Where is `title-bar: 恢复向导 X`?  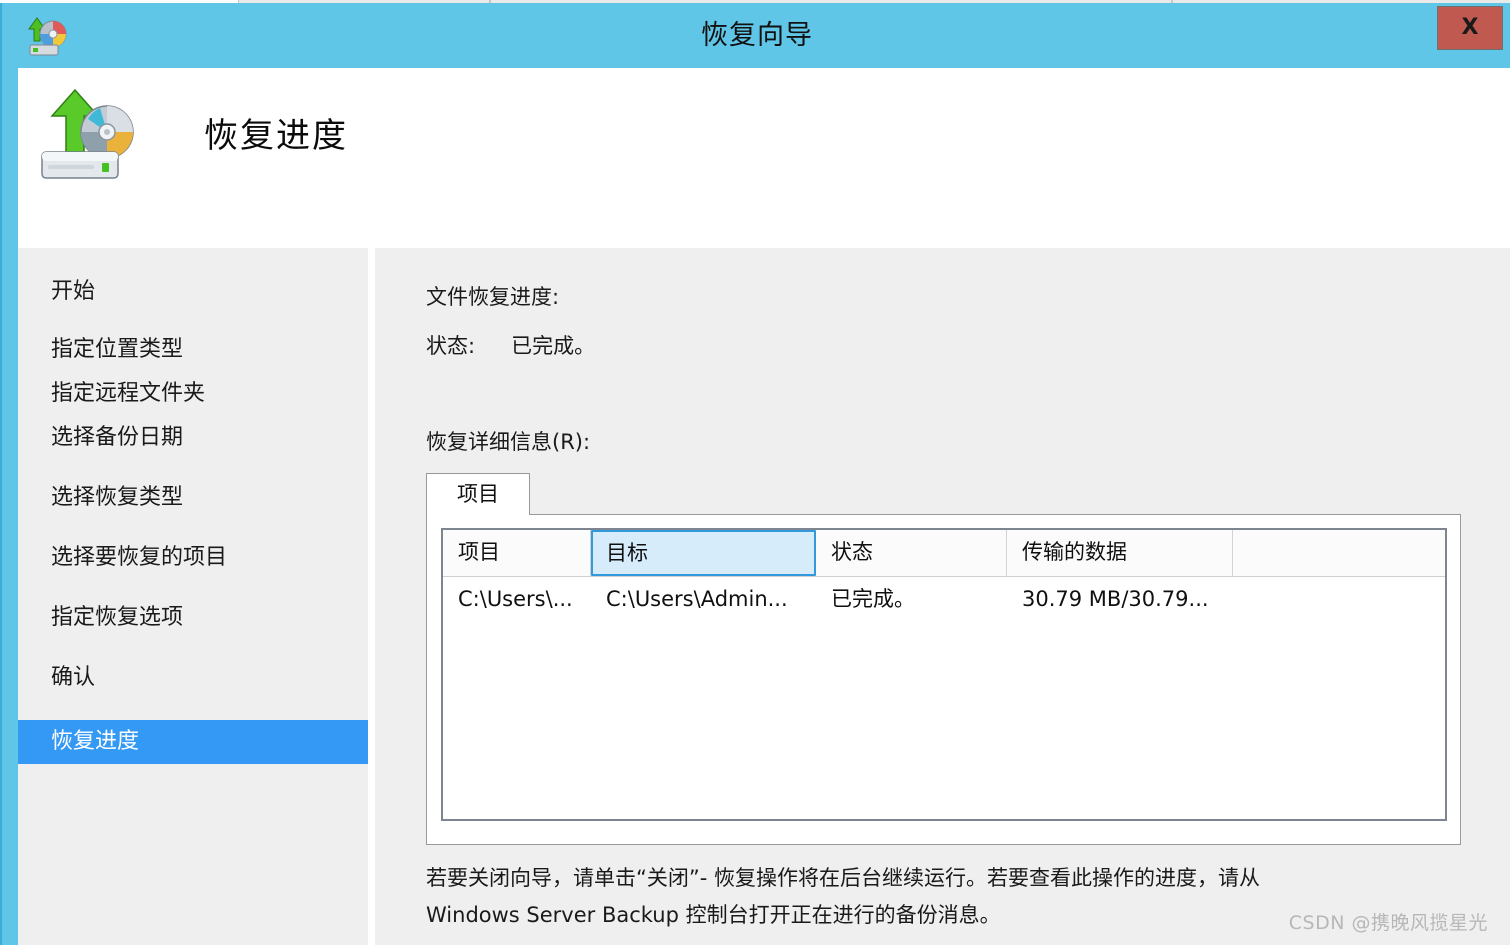 title-bar: 恢复向导 X is located at coordinates (755, 35).